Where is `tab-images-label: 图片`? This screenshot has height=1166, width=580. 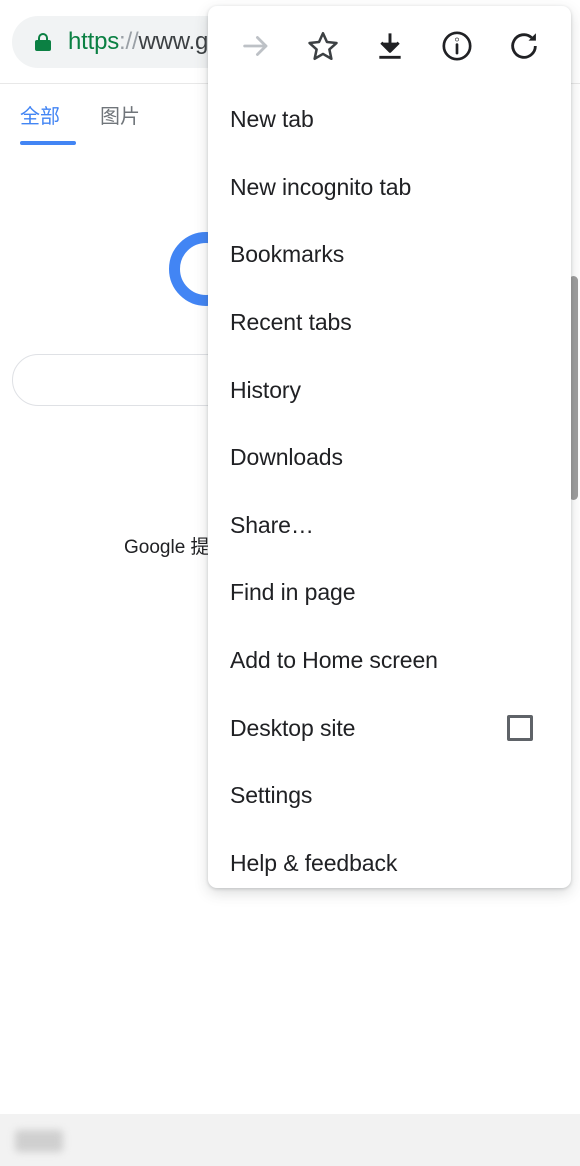
tab-images-label: 图片 is located at coordinates (120, 117).